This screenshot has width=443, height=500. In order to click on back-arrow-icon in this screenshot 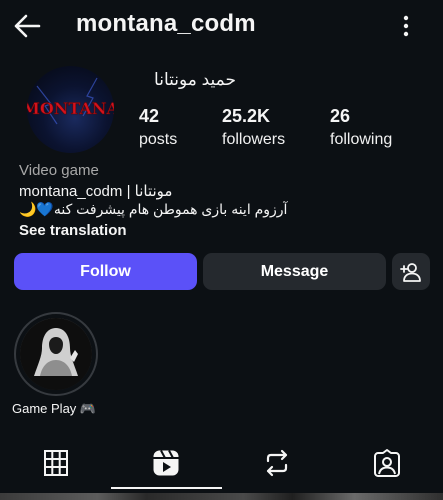, I will do `click(27, 26)`.